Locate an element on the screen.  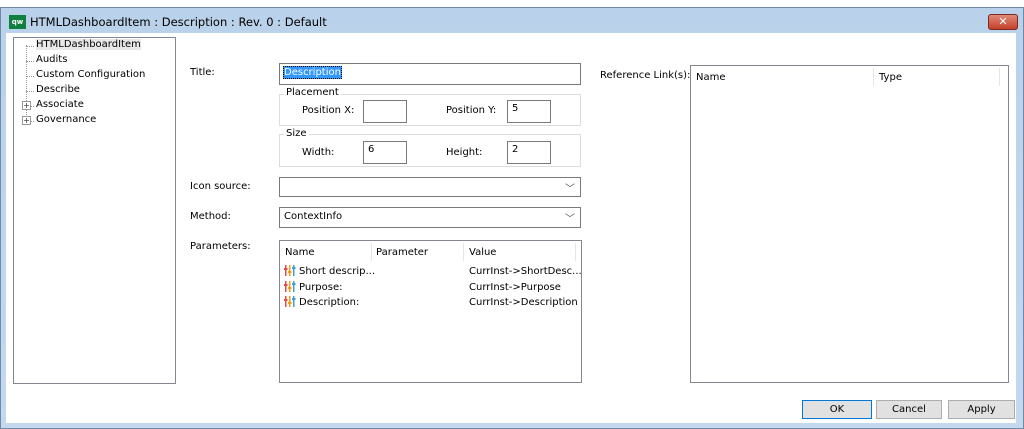
ok-button: OK is located at coordinates (837, 409).